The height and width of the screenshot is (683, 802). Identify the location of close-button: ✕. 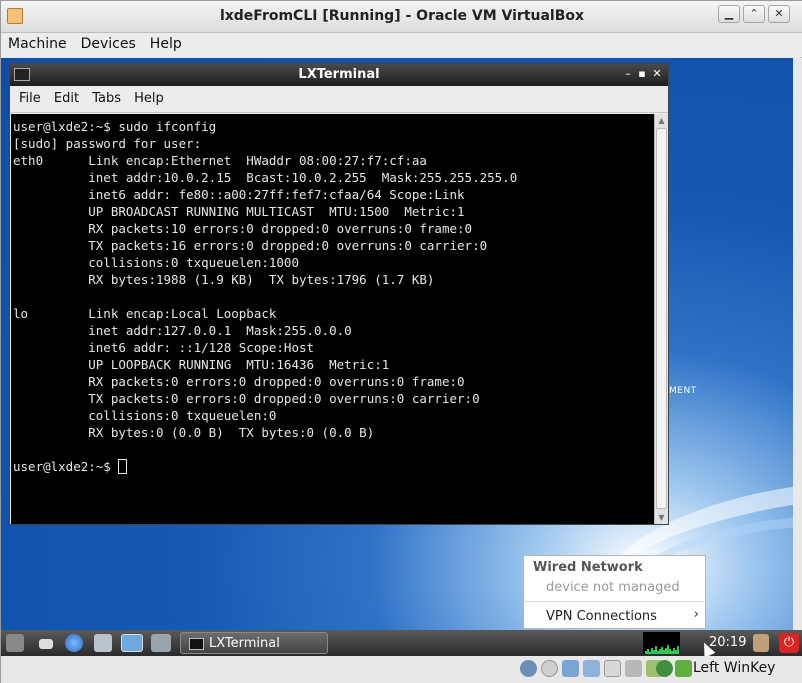
(779, 14).